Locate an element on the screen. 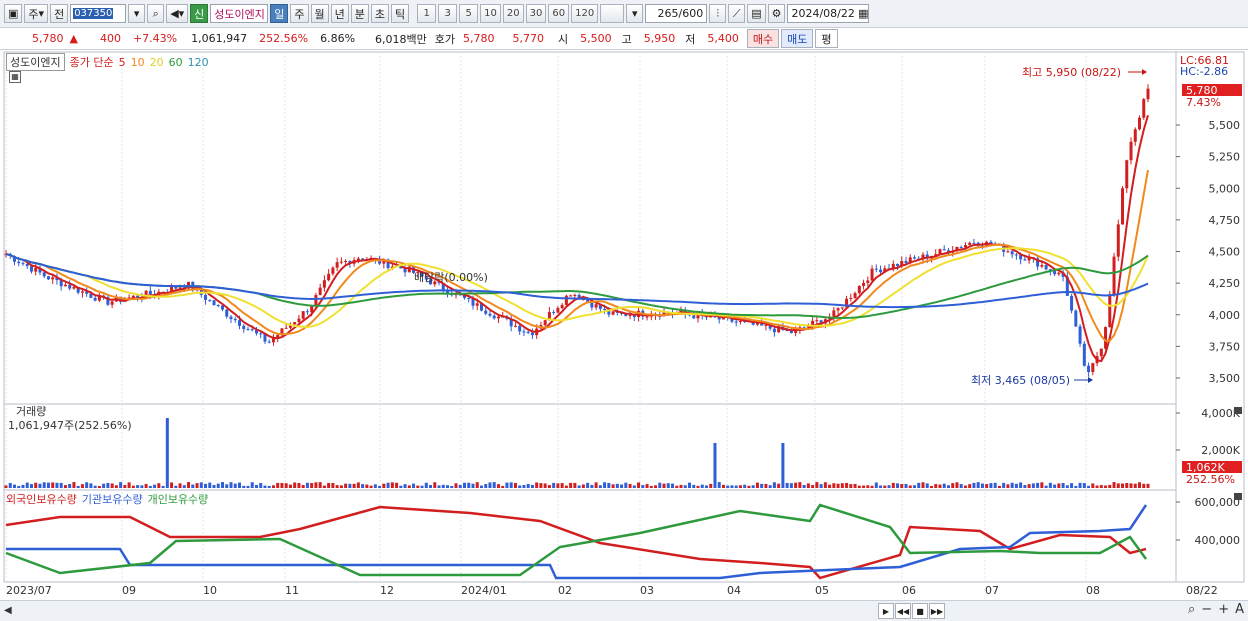  evaluate-button-label: 평 is located at coordinates (826, 39).